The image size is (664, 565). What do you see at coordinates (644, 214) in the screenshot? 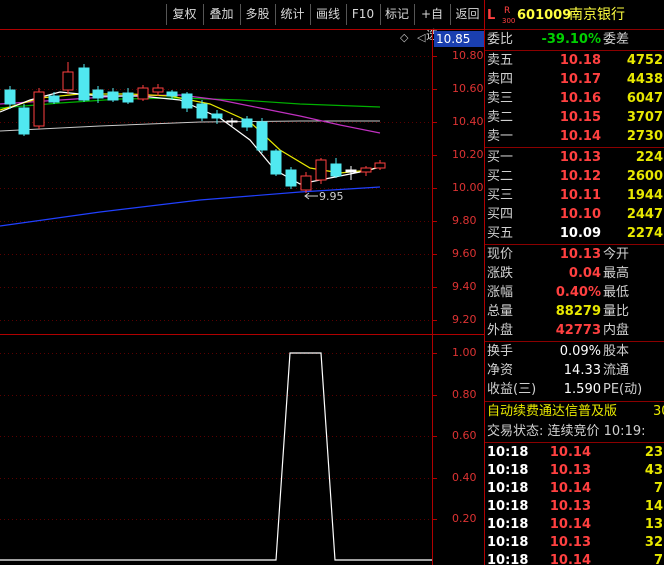
I see `bid-volume: 2447` at bounding box center [644, 214].